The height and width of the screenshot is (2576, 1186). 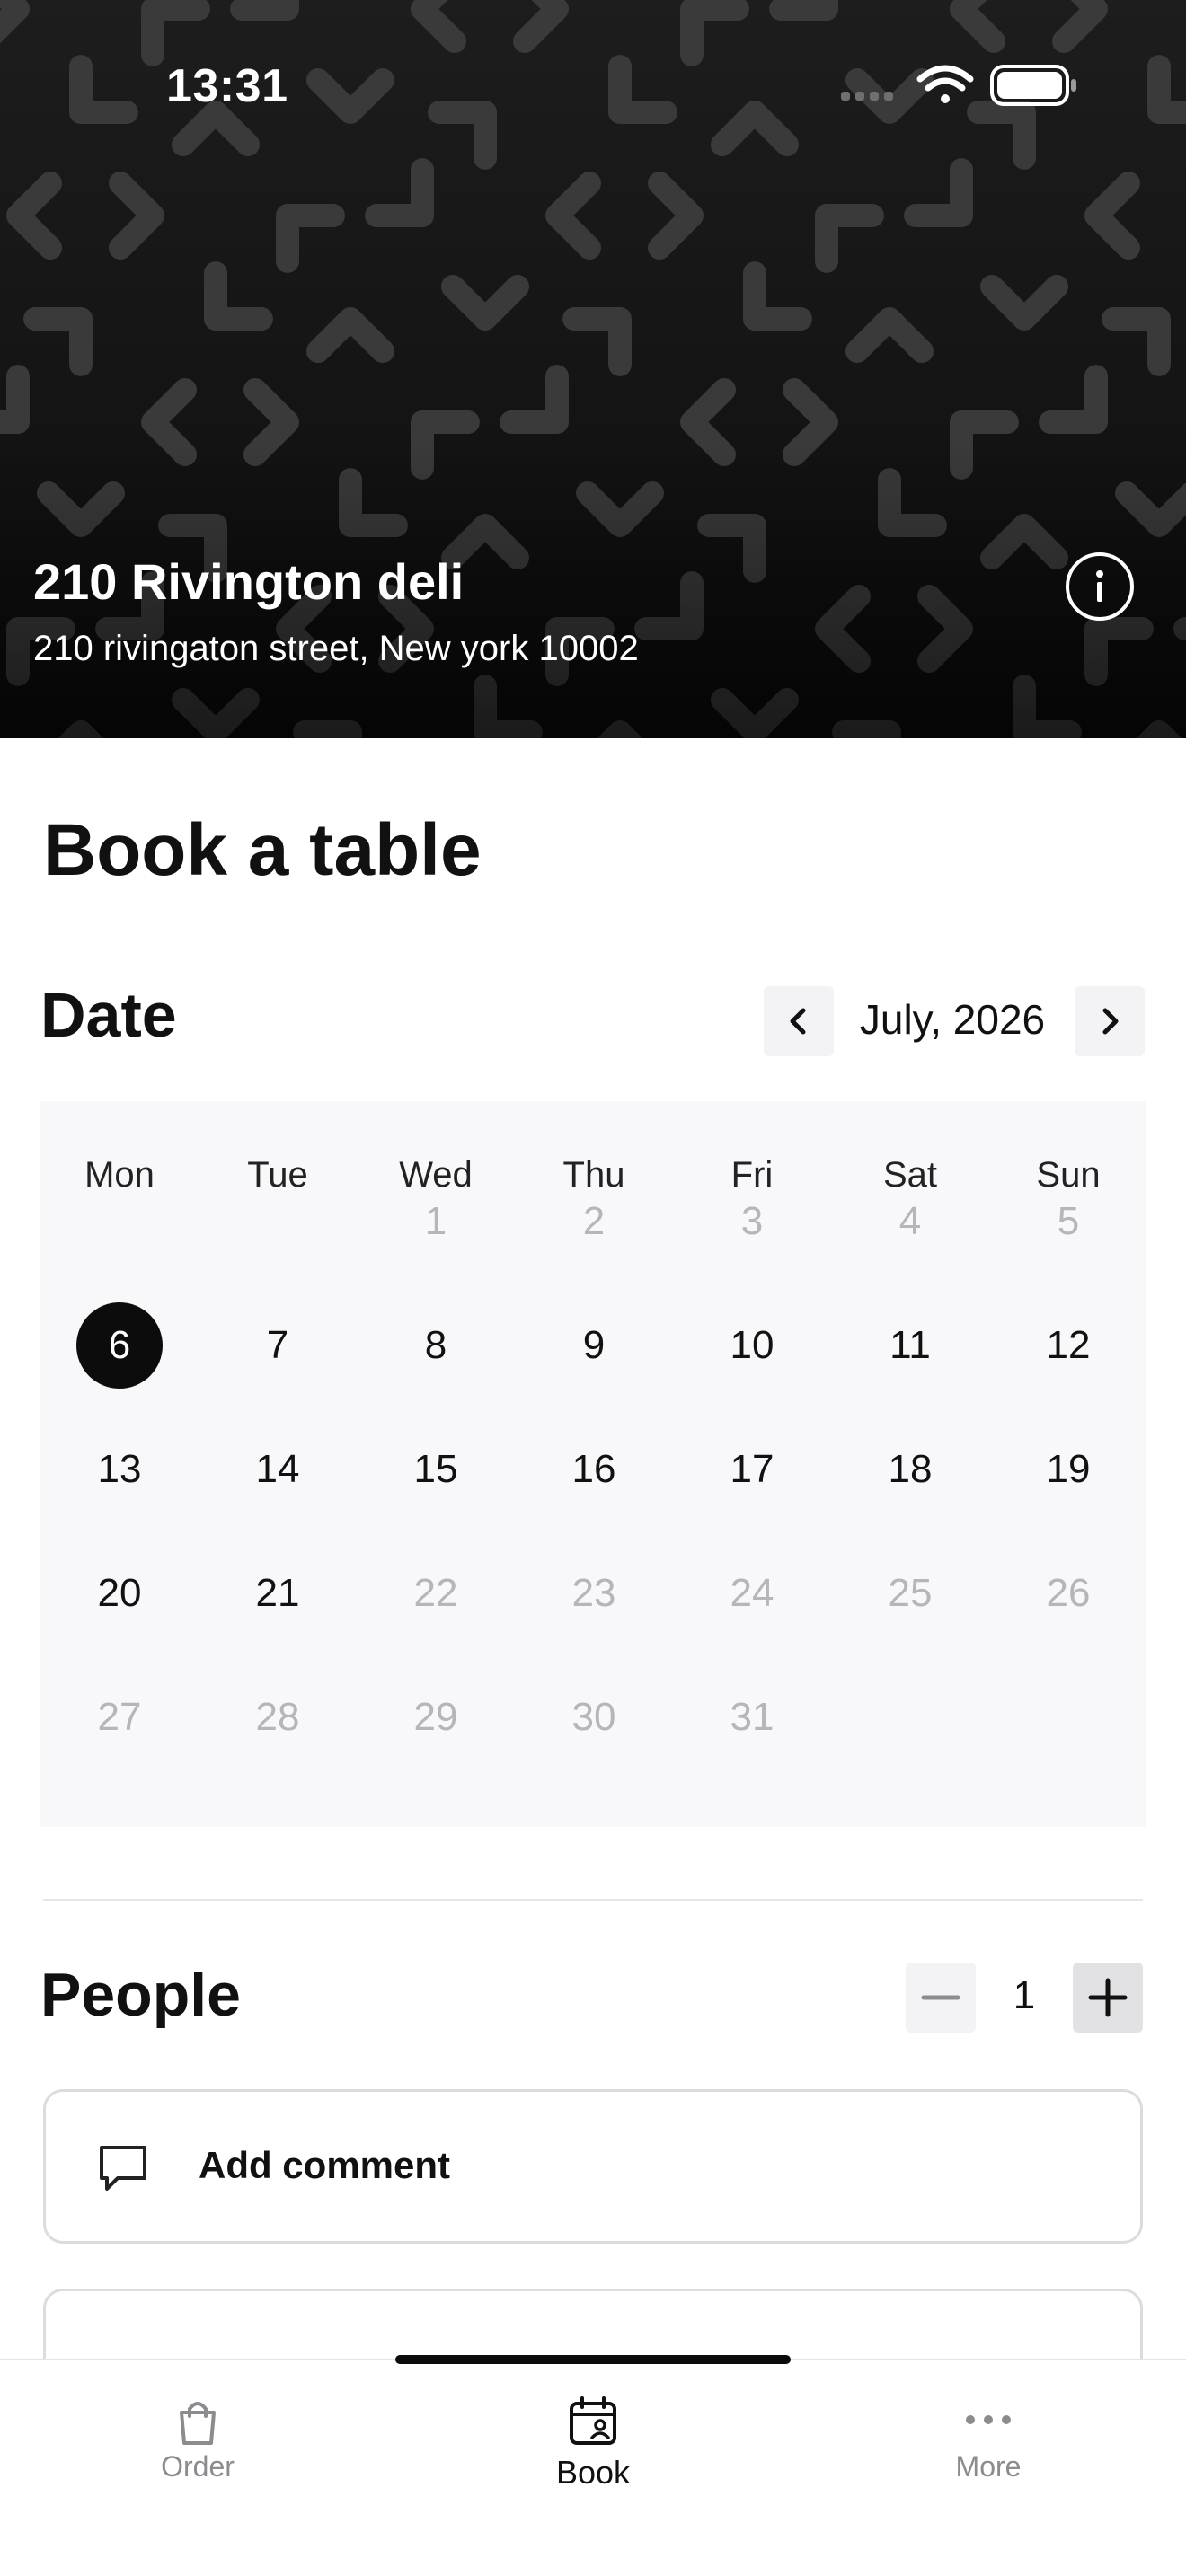 I want to click on calendar-day: 16, so click(x=594, y=1469).